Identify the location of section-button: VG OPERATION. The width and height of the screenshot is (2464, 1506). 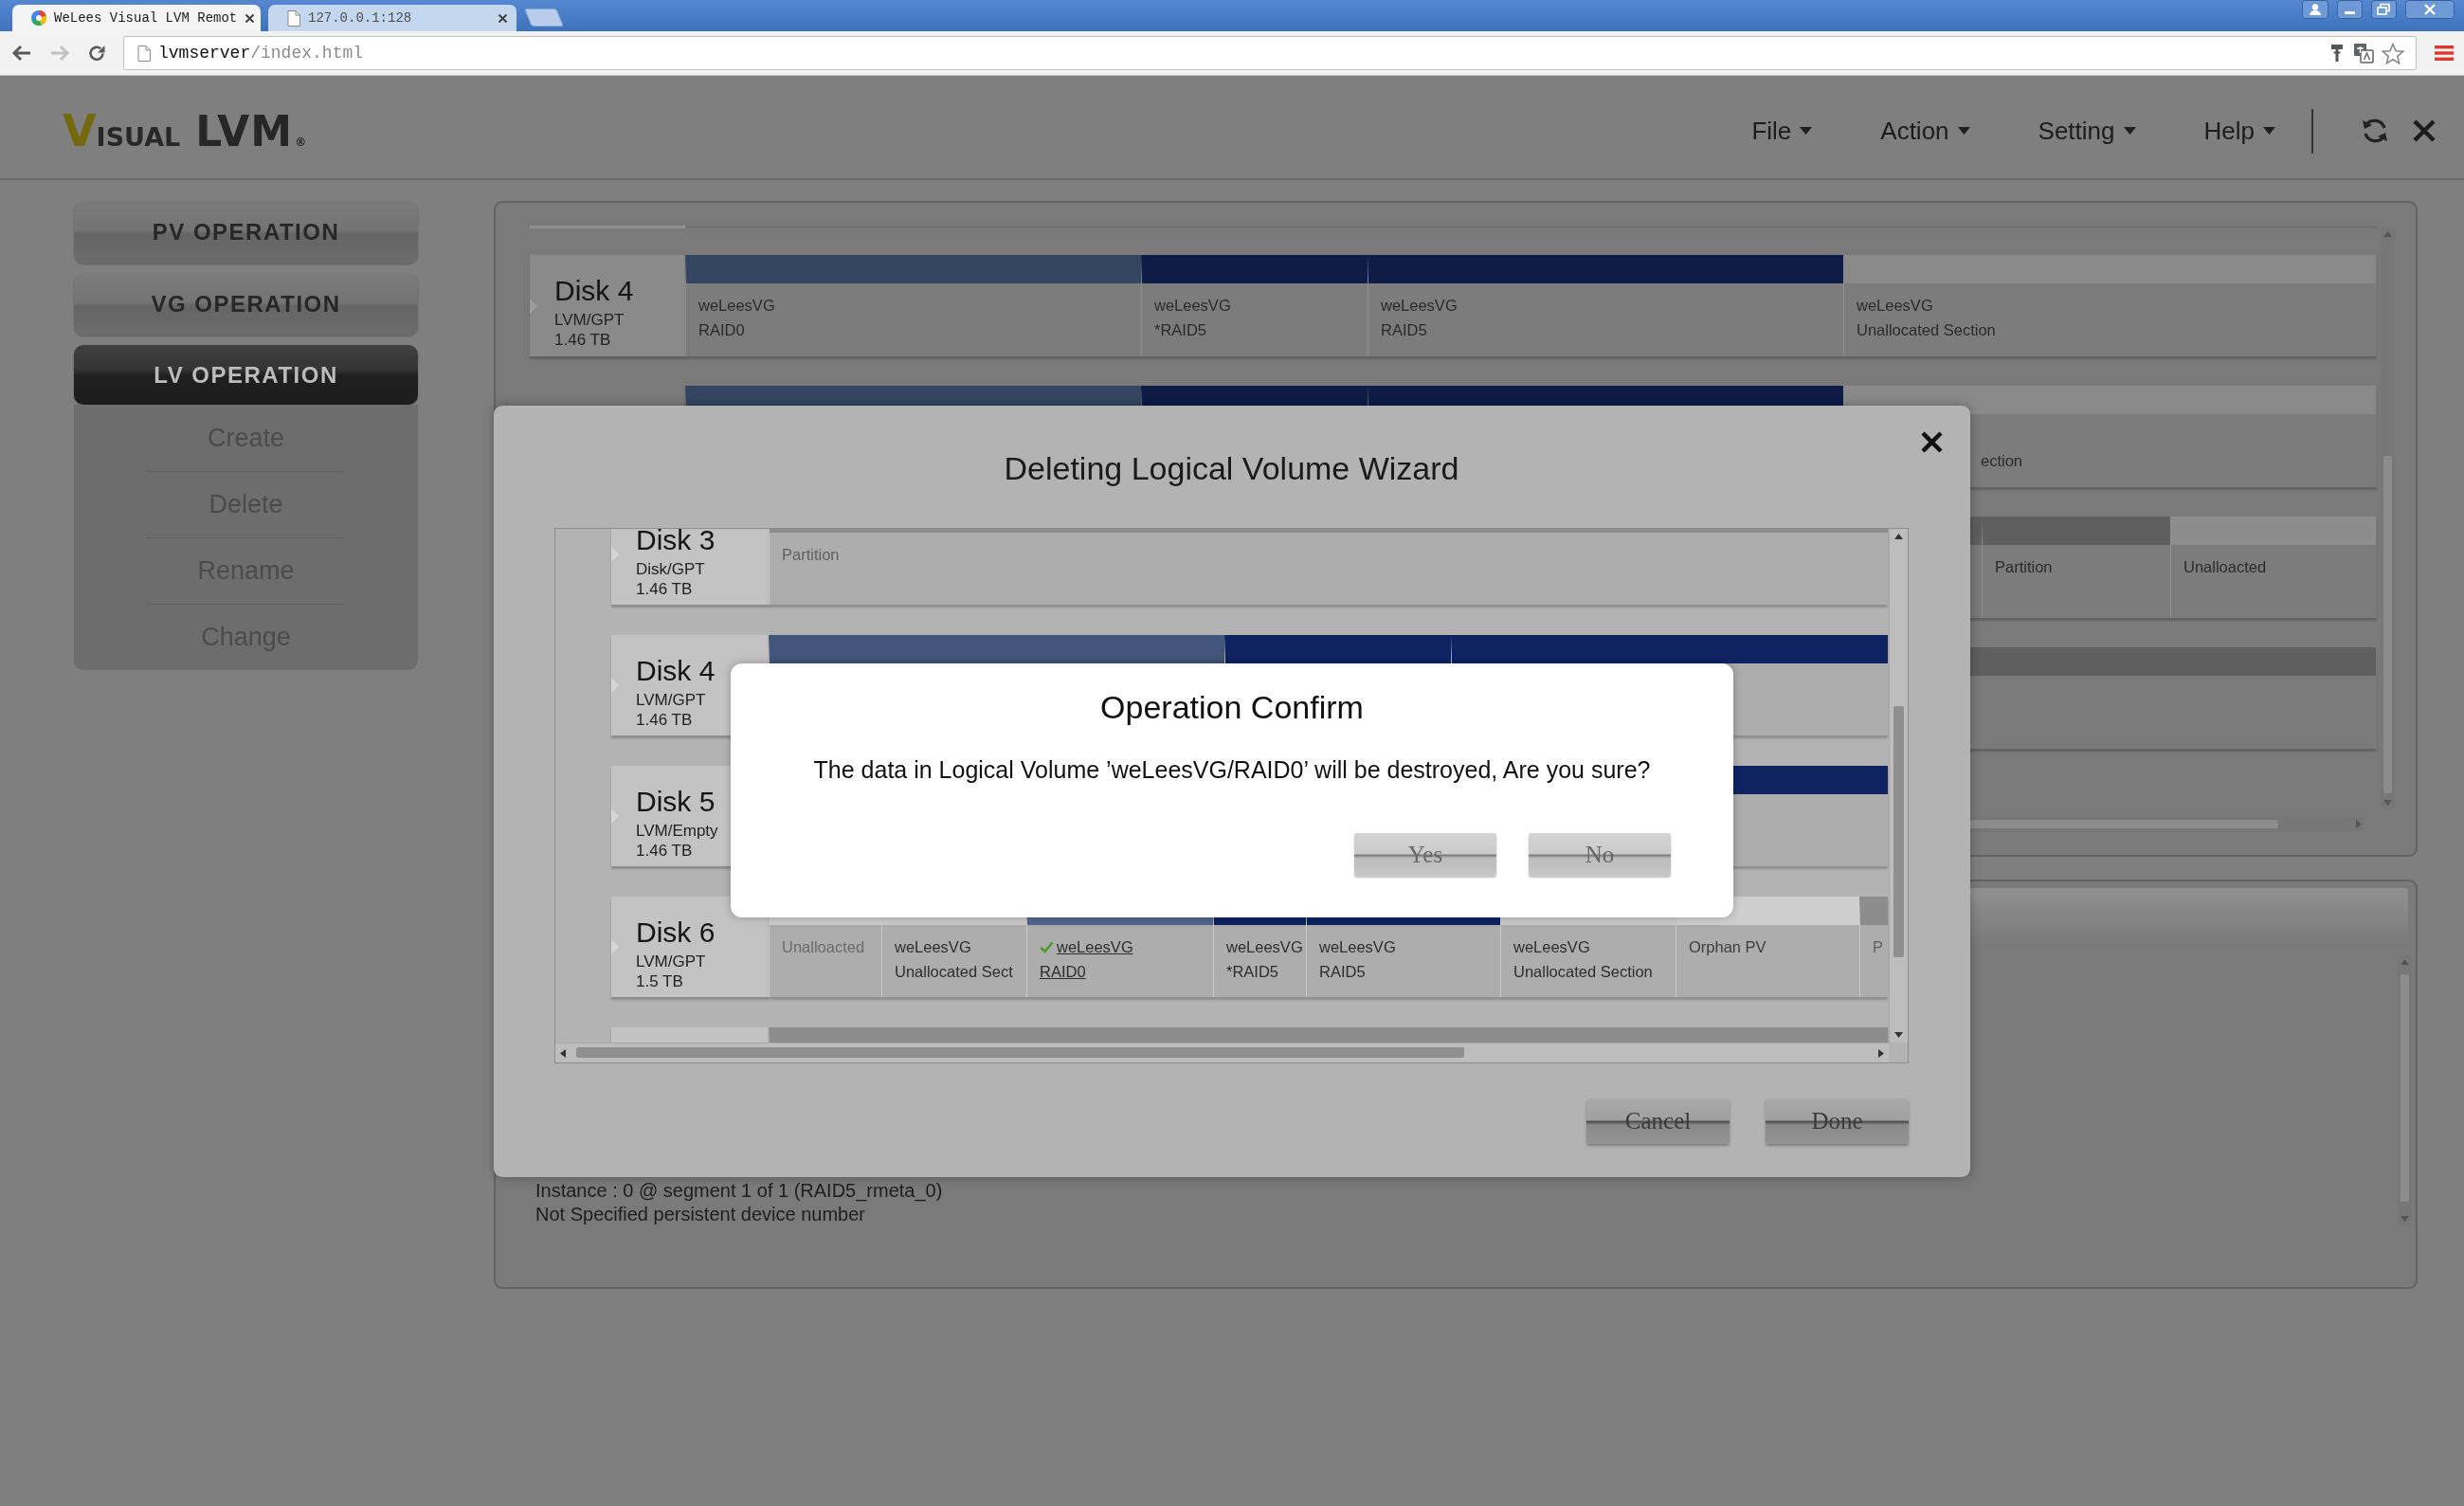
(246, 304).